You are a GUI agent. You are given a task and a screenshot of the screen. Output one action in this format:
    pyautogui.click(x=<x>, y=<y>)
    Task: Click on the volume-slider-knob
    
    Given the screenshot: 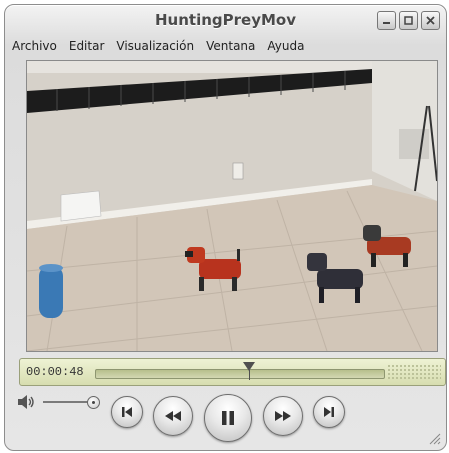 What is the action you would take?
    pyautogui.click(x=93, y=402)
    